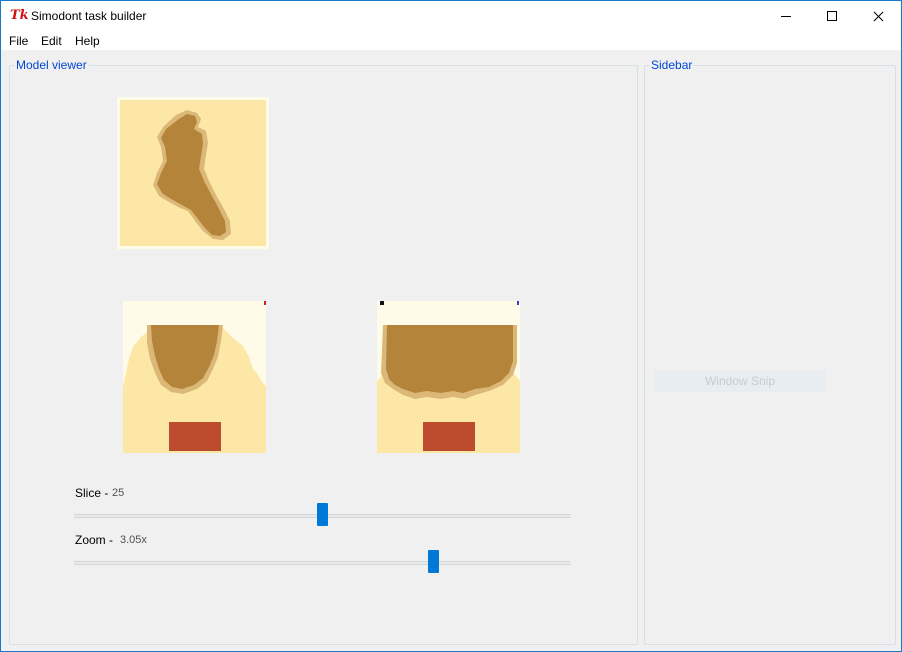 The width and height of the screenshot is (902, 652). I want to click on window-snip-button: Window Snip, so click(740, 381).